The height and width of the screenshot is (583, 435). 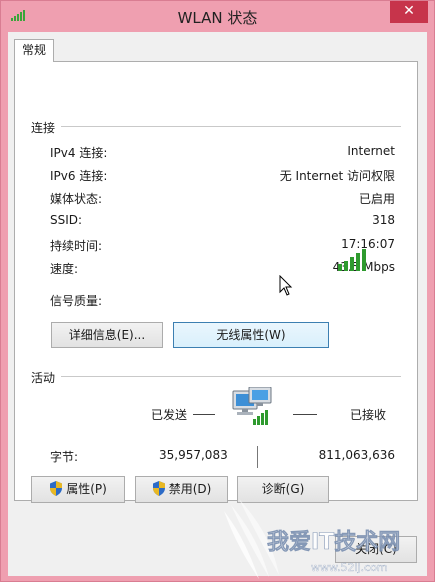 I want to click on ipv6-label: IPv6 连接:, so click(x=79, y=176).